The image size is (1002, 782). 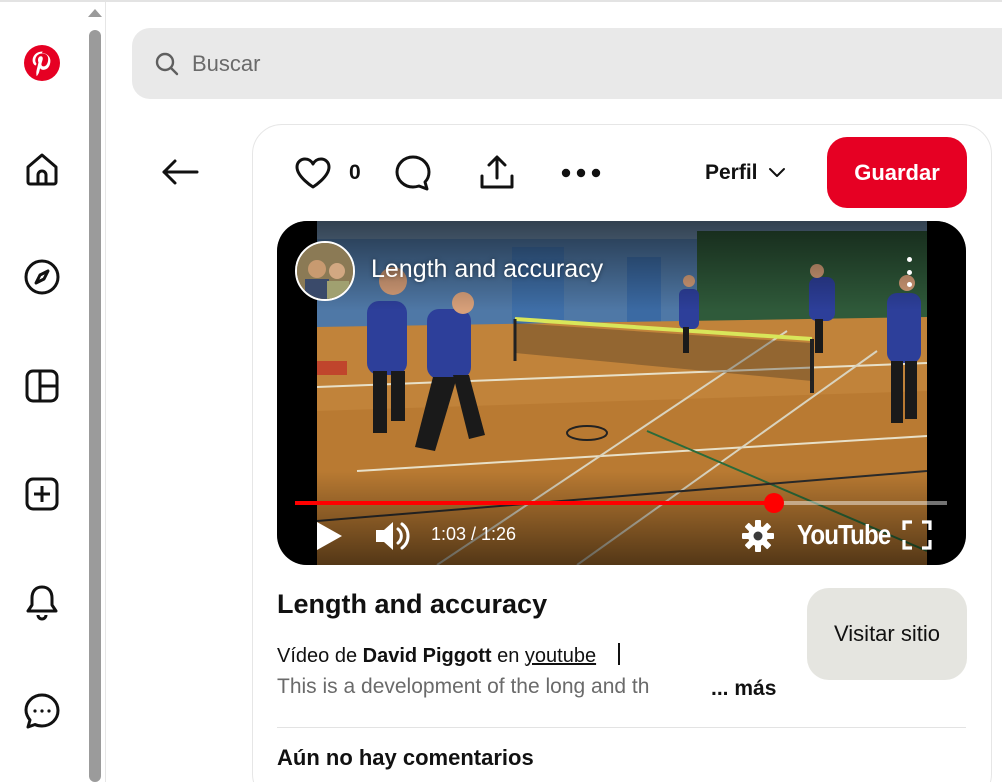 I want to click on comments-heading: Aún no hay comentarios, so click(x=405, y=757).